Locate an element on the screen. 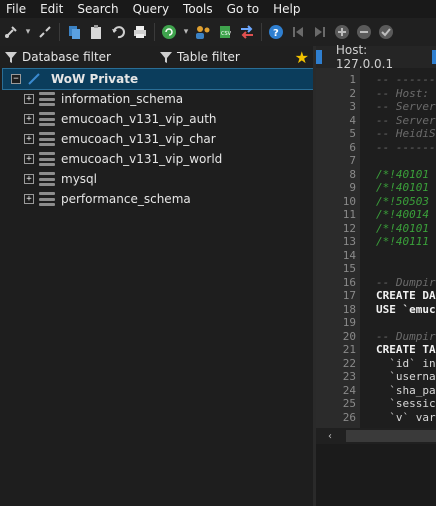 The image size is (436, 506). check-icon is located at coordinates (386, 32).